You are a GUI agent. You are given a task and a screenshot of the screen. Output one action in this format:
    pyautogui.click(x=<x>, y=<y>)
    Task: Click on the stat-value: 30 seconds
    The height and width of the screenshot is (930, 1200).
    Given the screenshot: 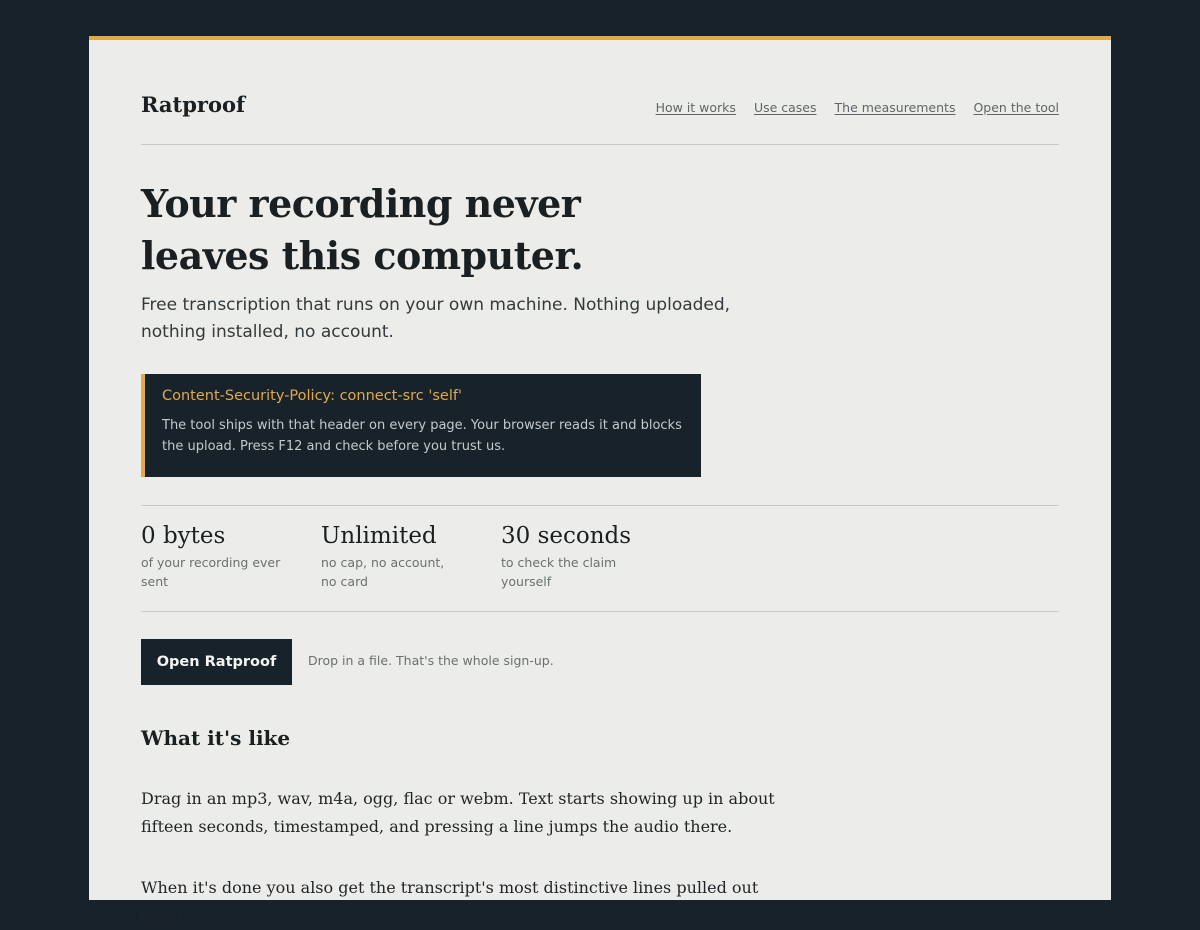 What is the action you would take?
    pyautogui.click(x=566, y=536)
    